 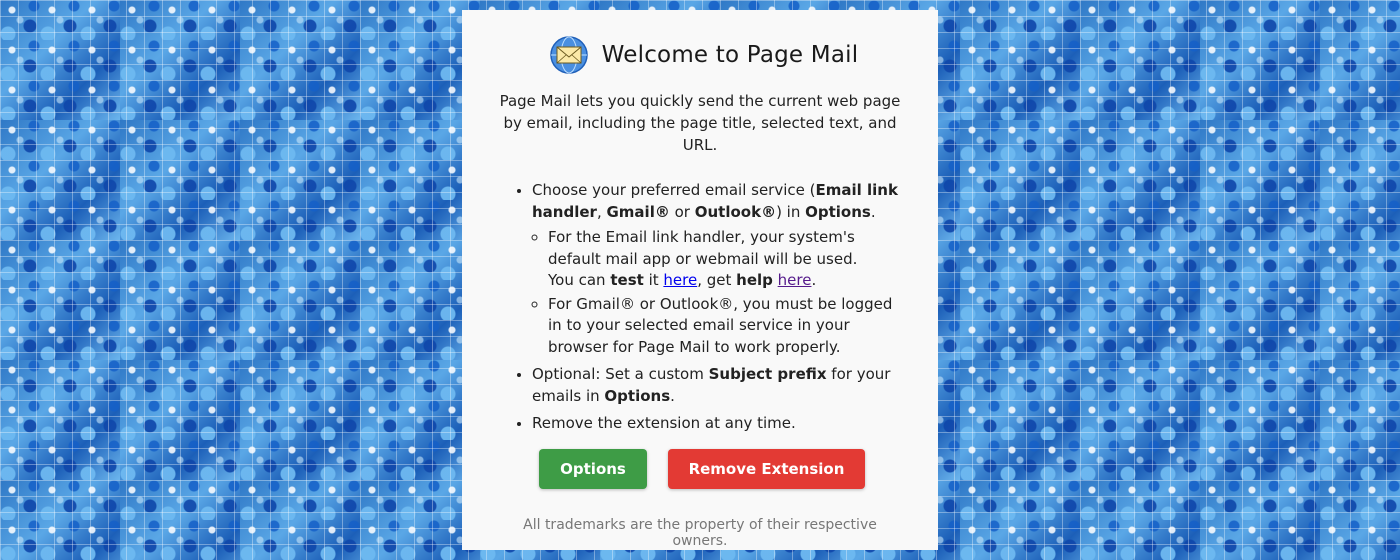 What do you see at coordinates (674, 190) in the screenshot?
I see `text: Choose your preferred email service (` at bounding box center [674, 190].